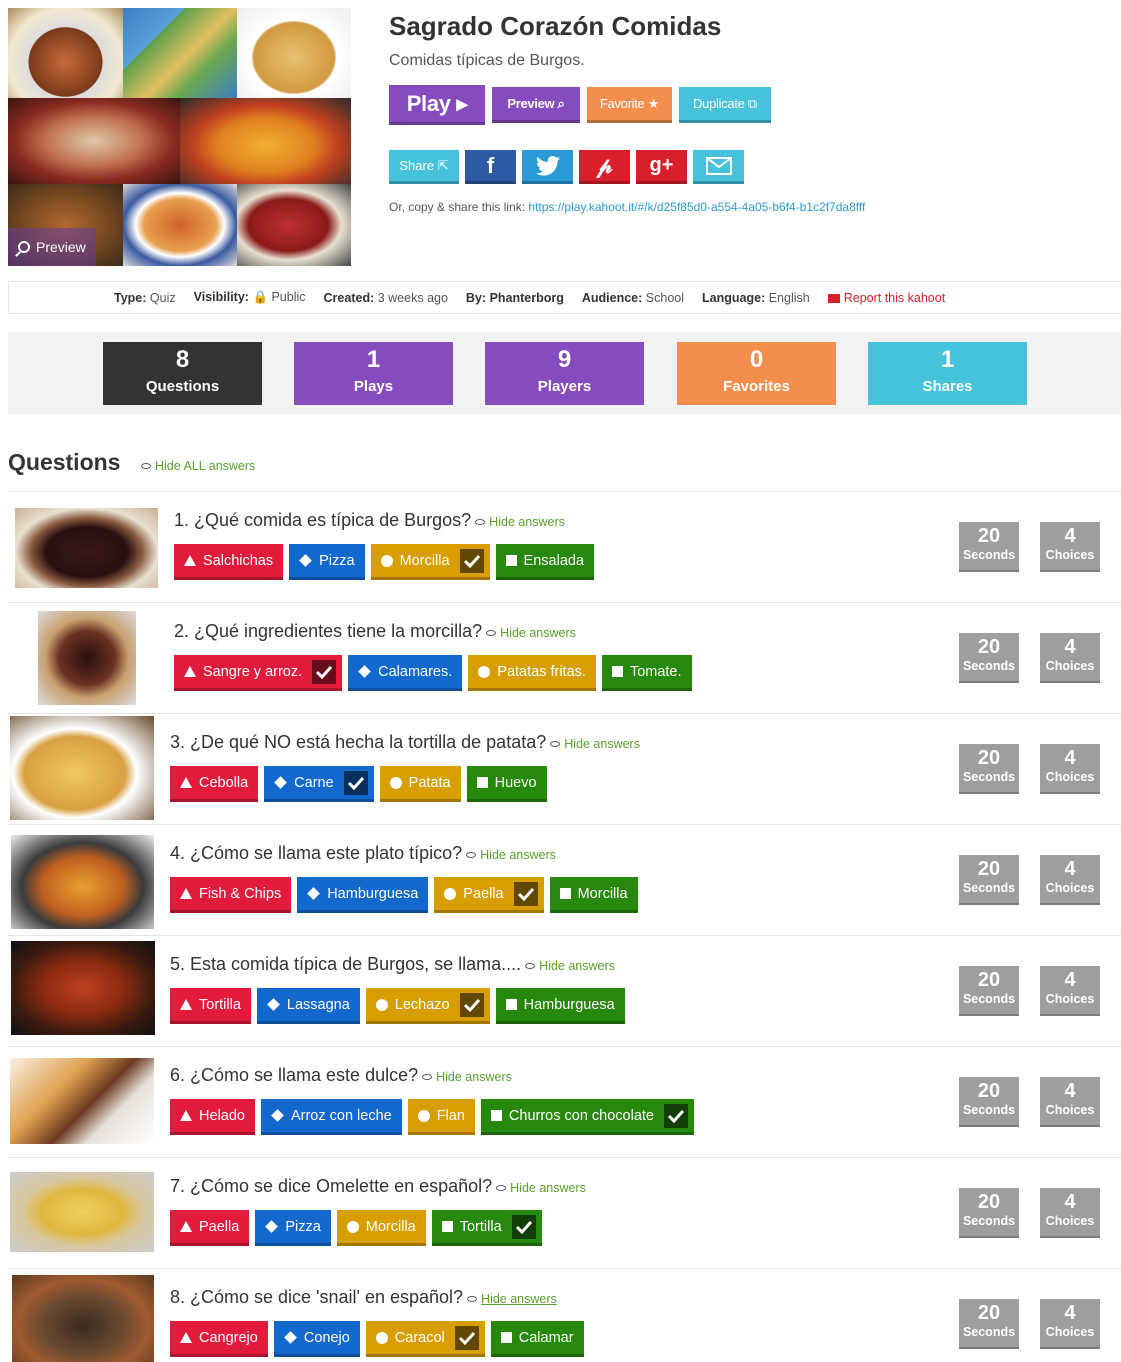 Image resolution: width=1121 pixels, height=1362 pixels. What do you see at coordinates (947, 373) in the screenshot?
I see `stat-shares: 1 Shares` at bounding box center [947, 373].